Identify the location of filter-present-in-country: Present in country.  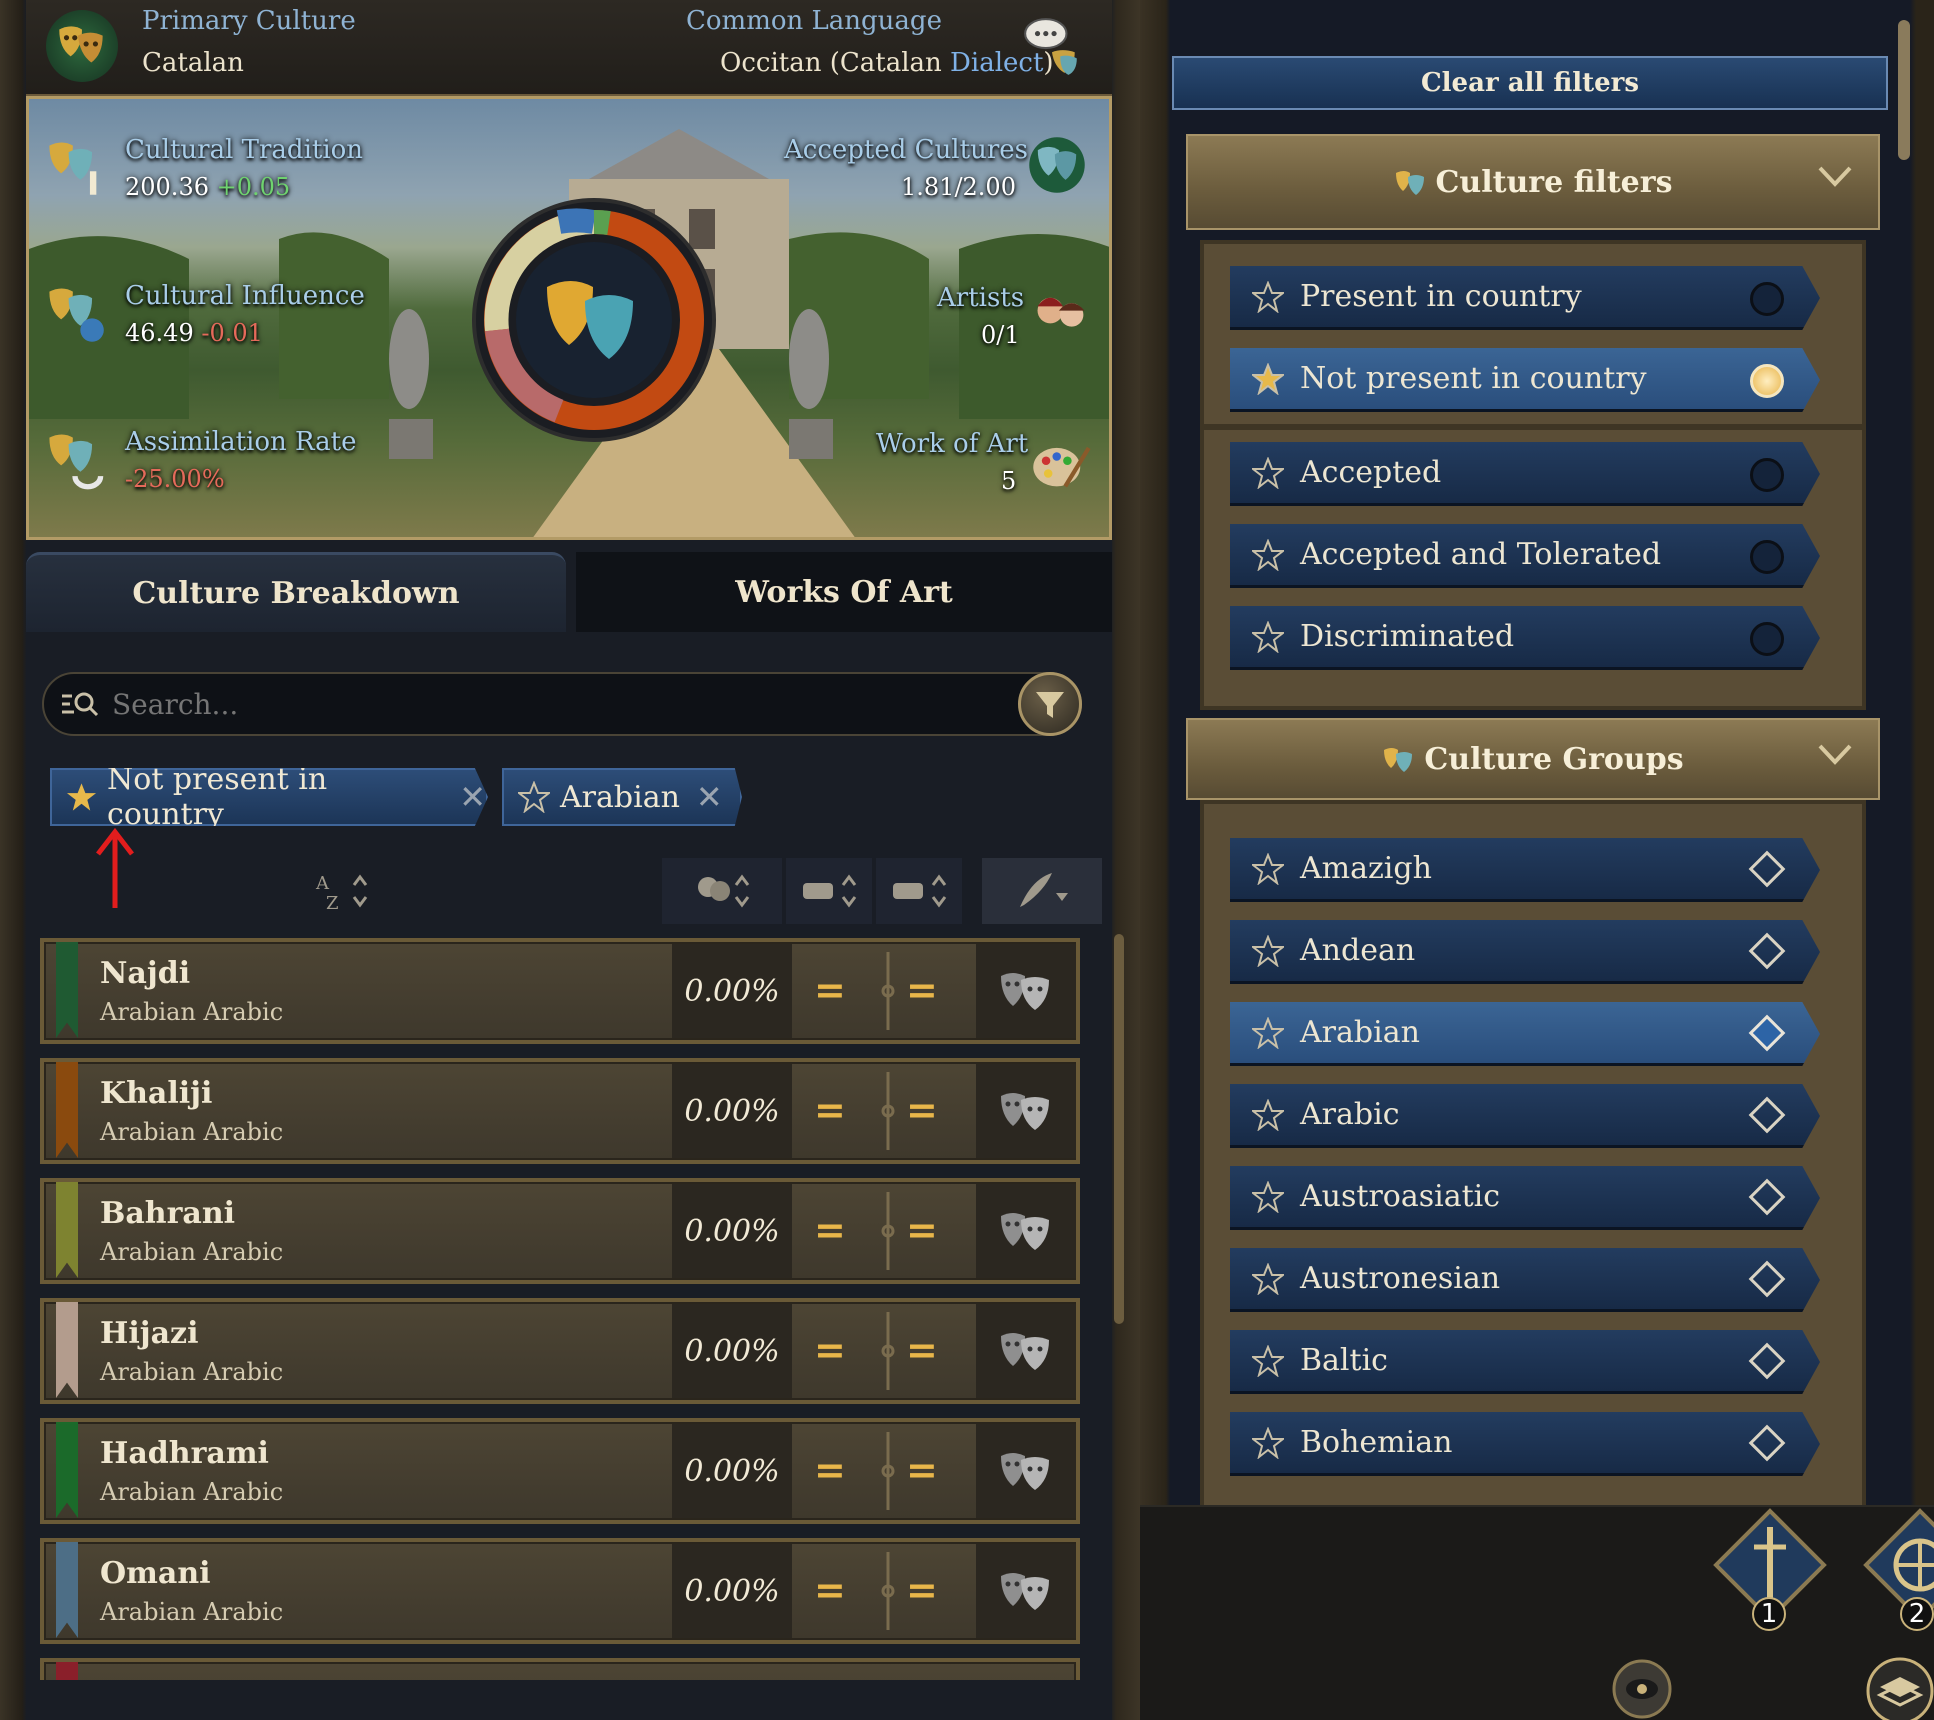
(1525, 298).